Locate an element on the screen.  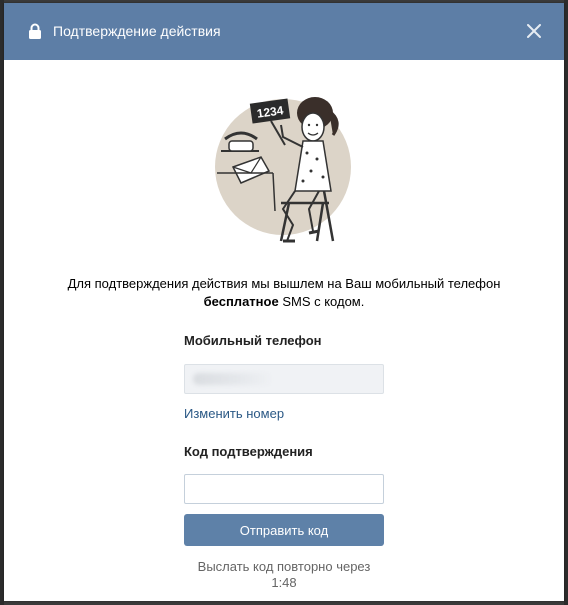
phone-field is located at coordinates (284, 379).